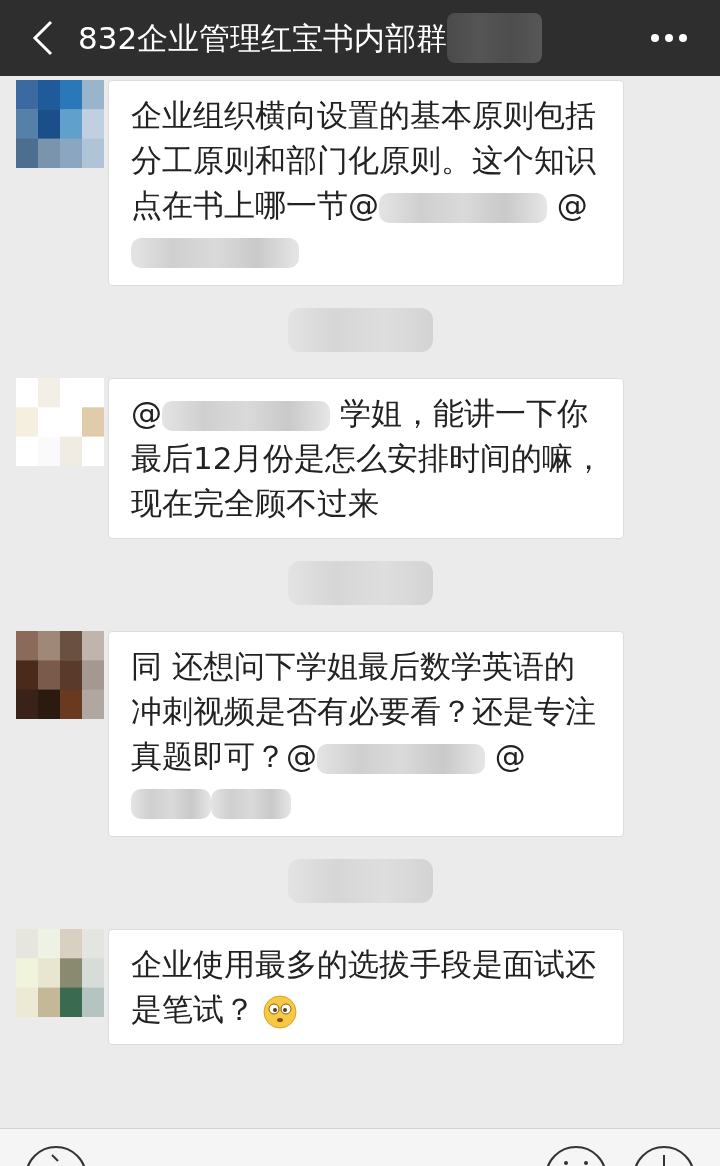  I want to click on plus-icon, so click(664, 1155).